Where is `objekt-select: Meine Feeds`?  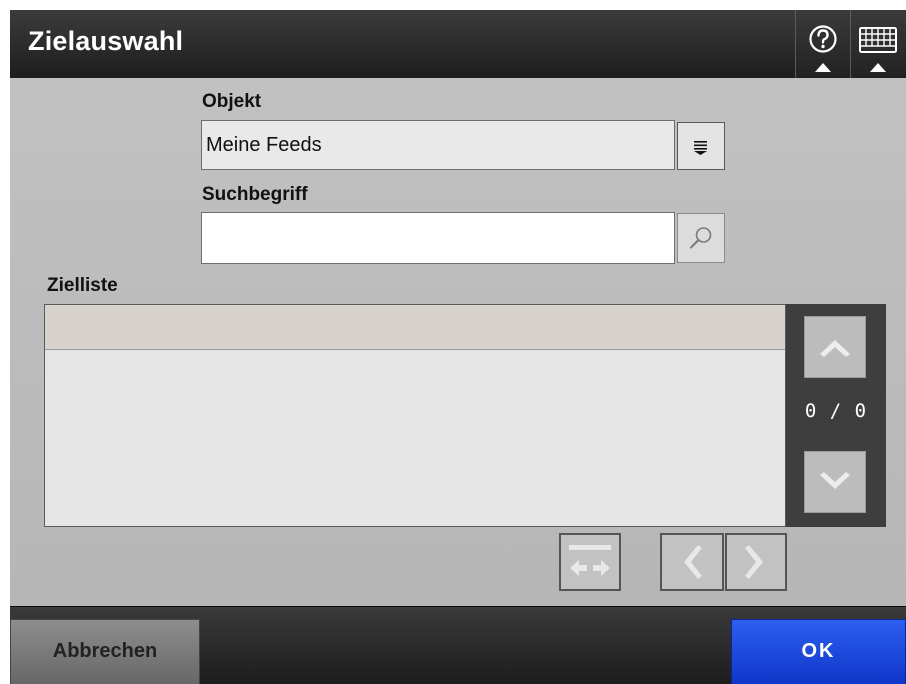 objekt-select: Meine Feeds is located at coordinates (438, 145).